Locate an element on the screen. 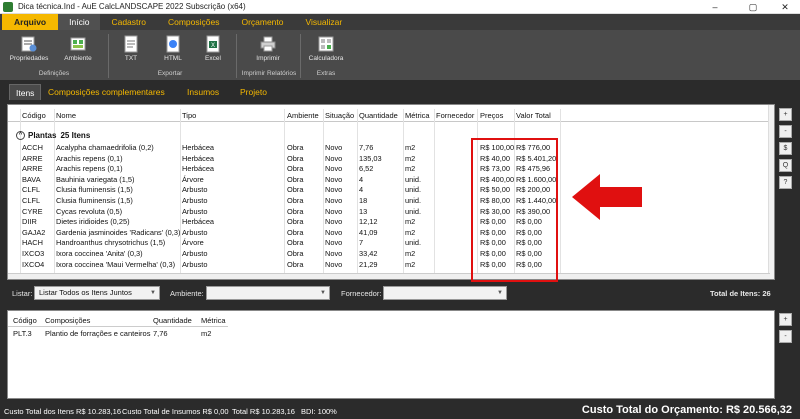 The image size is (800, 419). menu-tab-visualizar: Visualizar is located at coordinates (324, 22).